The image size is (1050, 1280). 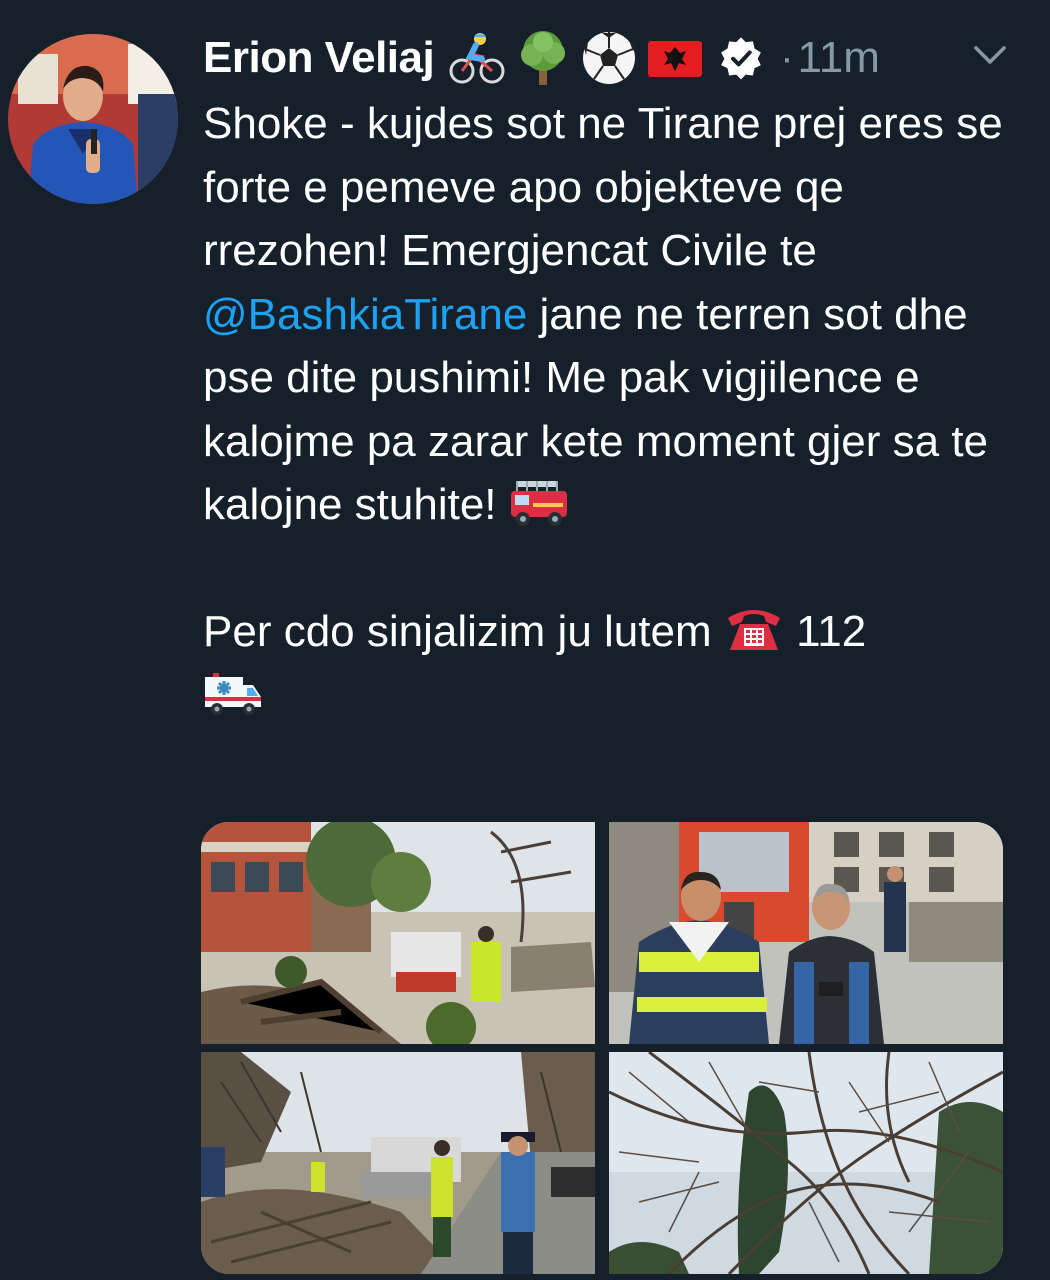 What do you see at coordinates (398, 933) in the screenshot?
I see `photo-fallen-tree-street` at bounding box center [398, 933].